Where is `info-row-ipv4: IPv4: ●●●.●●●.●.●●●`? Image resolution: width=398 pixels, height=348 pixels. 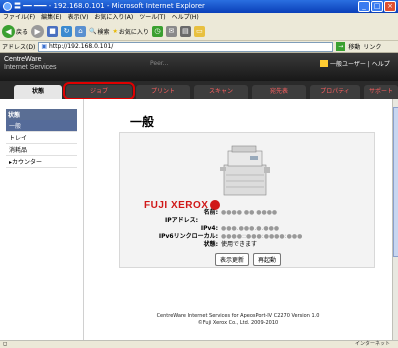 info-row-ipv4: IPv4: ●●●.●●●.●.●●● is located at coordinates (240, 228).